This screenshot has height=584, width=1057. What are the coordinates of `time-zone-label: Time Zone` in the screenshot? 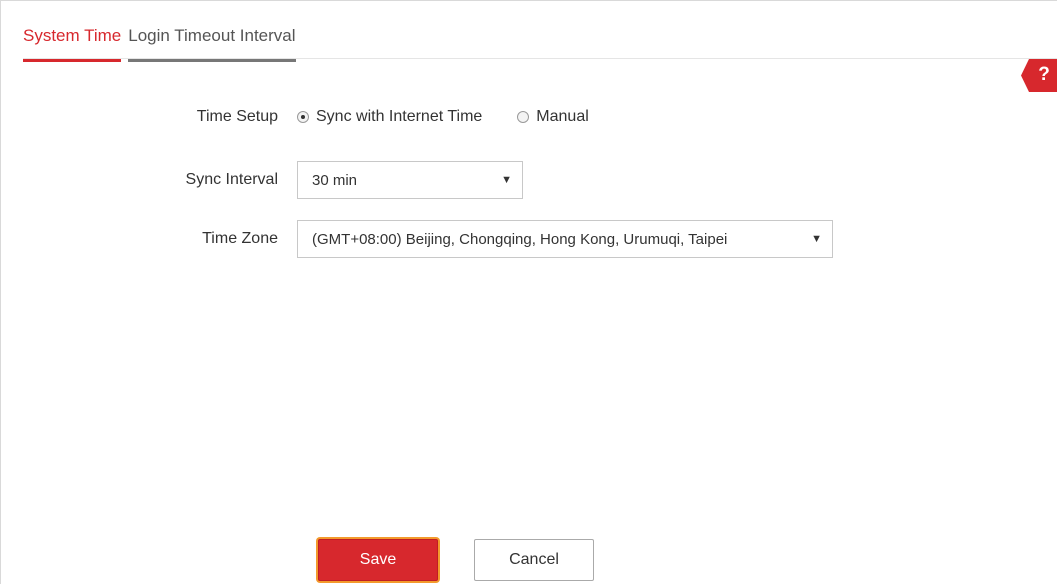 It's located at (240, 238).